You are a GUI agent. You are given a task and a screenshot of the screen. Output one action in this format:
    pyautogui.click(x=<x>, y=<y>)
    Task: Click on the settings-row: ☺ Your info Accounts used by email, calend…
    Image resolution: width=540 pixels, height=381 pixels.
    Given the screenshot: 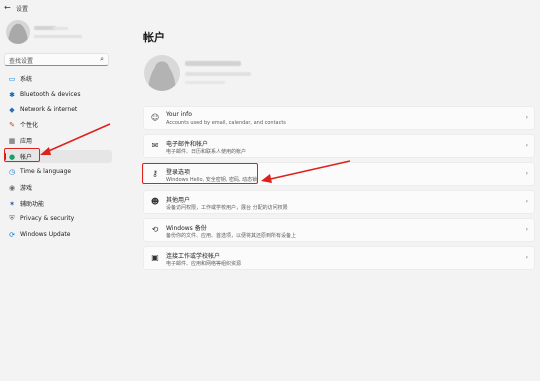 What is the action you would take?
    pyautogui.click(x=339, y=118)
    